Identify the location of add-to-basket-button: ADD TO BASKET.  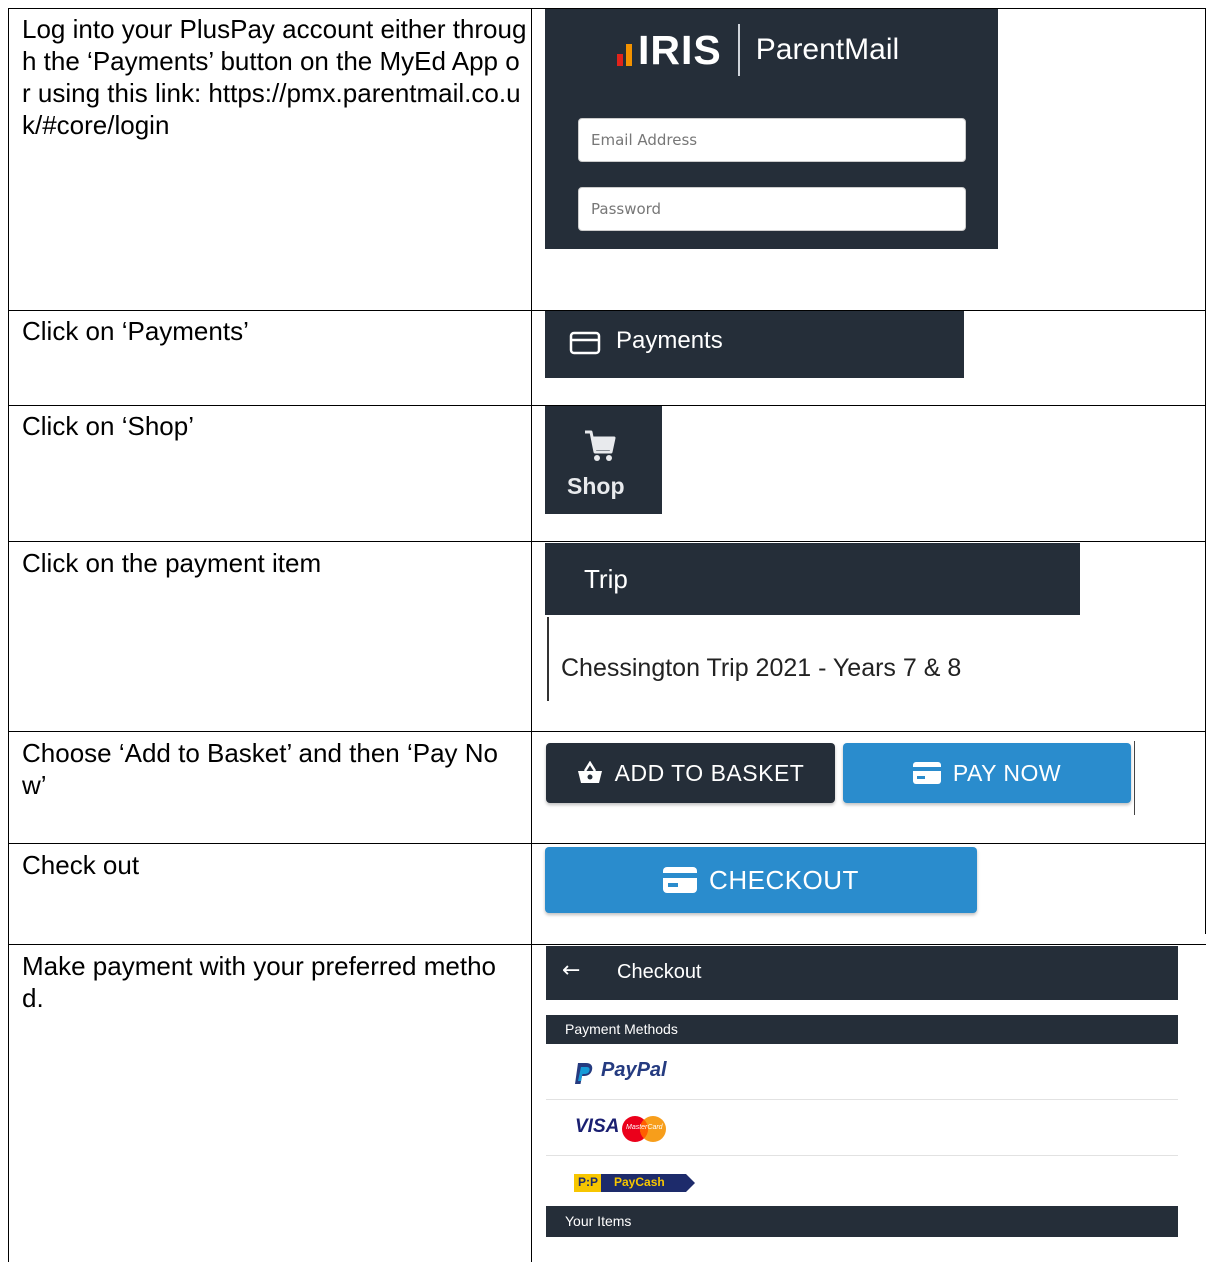
(690, 773).